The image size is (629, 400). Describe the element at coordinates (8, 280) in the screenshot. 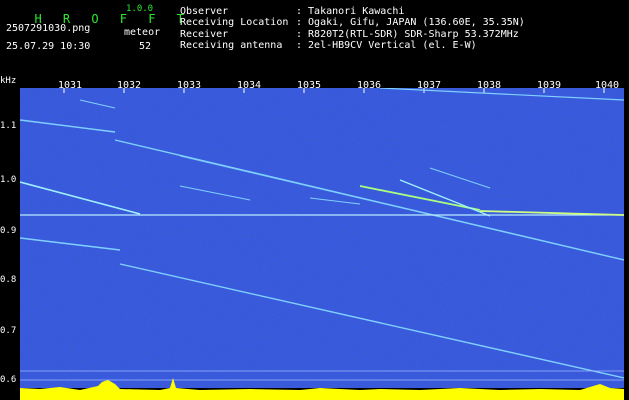

I see `y-tick: 0.8` at that location.